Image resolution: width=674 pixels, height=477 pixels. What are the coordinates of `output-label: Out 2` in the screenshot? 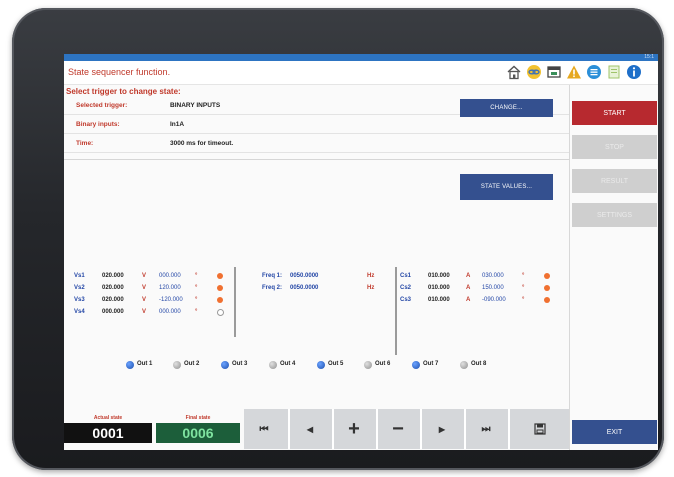 It's located at (192, 364).